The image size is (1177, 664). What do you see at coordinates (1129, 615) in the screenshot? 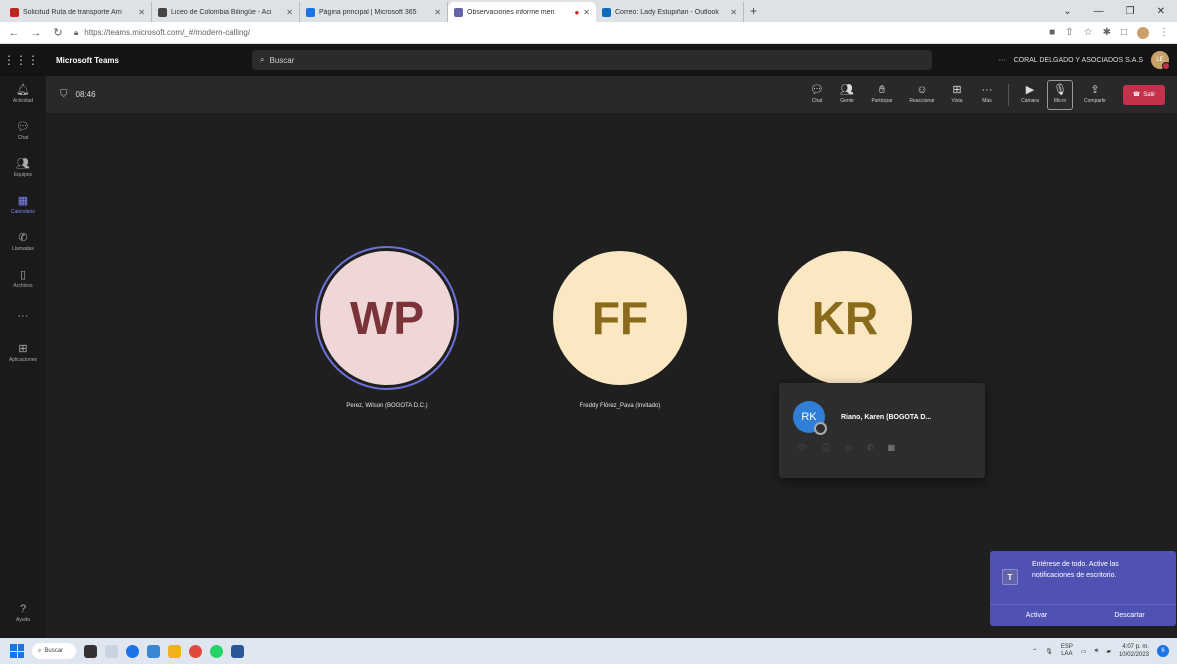
I see `dismiss-button: Descartar` at bounding box center [1129, 615].